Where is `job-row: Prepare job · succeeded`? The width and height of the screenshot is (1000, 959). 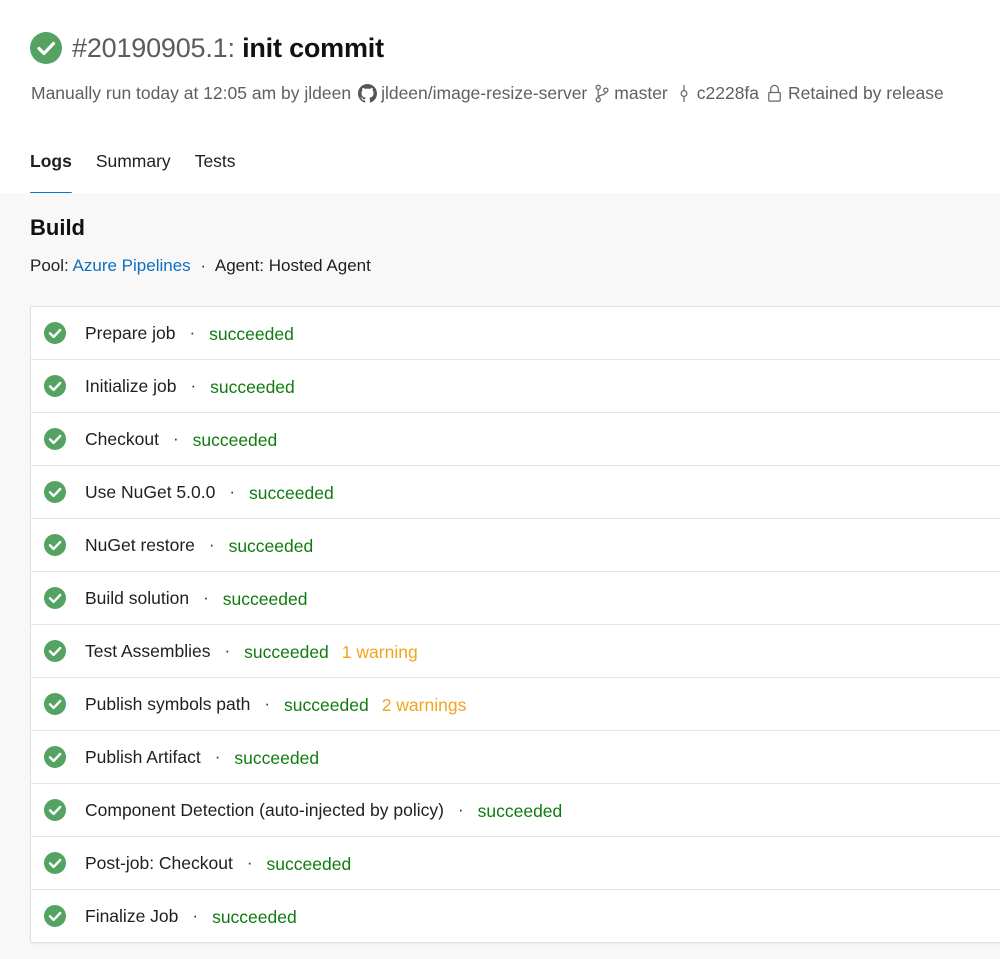 job-row: Prepare job · succeeded is located at coordinates (515, 333).